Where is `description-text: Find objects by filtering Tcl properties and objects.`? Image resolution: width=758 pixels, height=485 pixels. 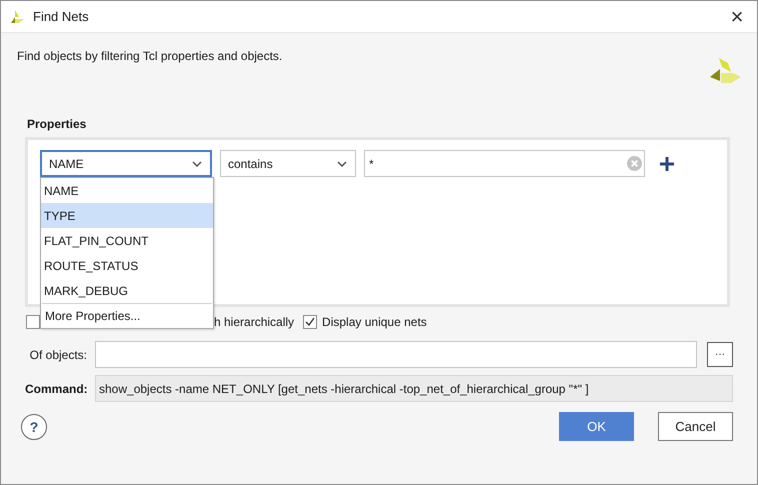 description-text: Find objects by filtering Tcl properties and objects. is located at coordinates (149, 57).